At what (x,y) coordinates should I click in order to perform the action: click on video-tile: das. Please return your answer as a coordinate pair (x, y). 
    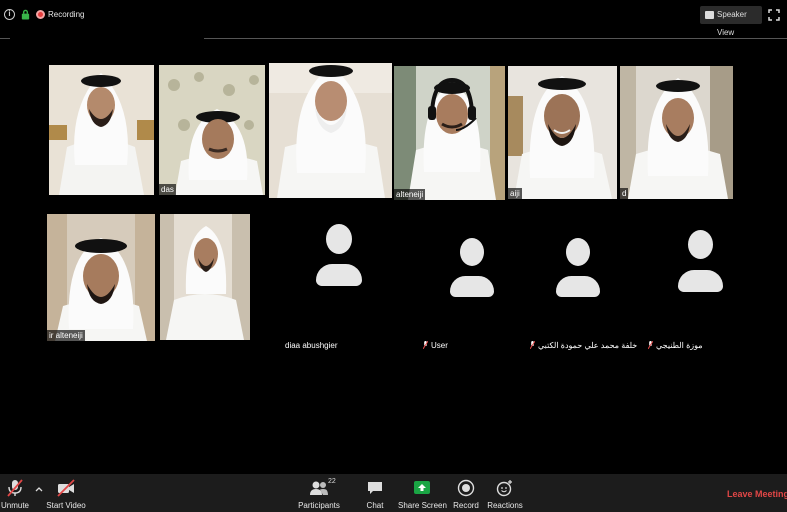
    Looking at the image, I should click on (212, 130).